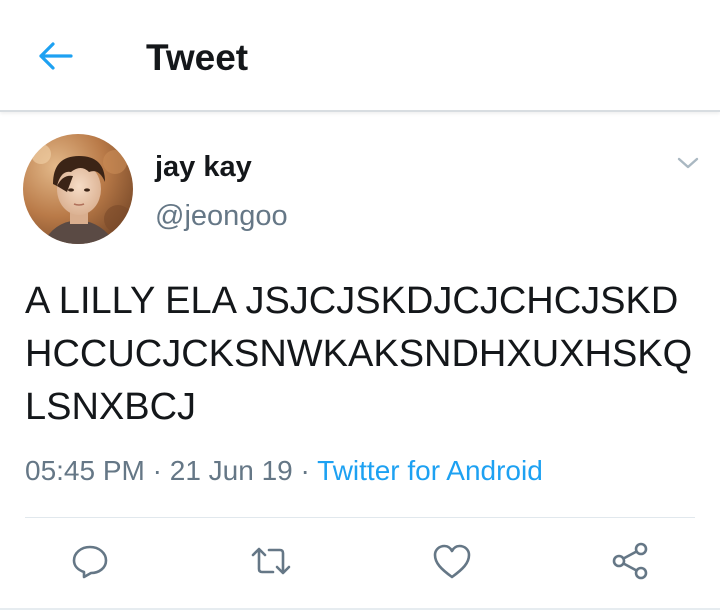 This screenshot has height=615, width=720. What do you see at coordinates (360, 517) in the screenshot?
I see `divider` at bounding box center [360, 517].